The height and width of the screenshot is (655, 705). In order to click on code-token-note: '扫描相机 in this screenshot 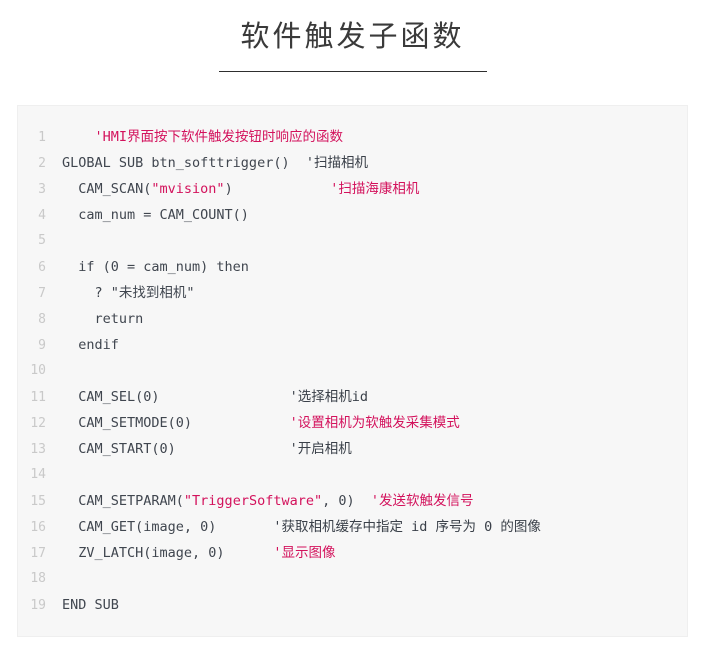, I will do `click(336, 163)`.